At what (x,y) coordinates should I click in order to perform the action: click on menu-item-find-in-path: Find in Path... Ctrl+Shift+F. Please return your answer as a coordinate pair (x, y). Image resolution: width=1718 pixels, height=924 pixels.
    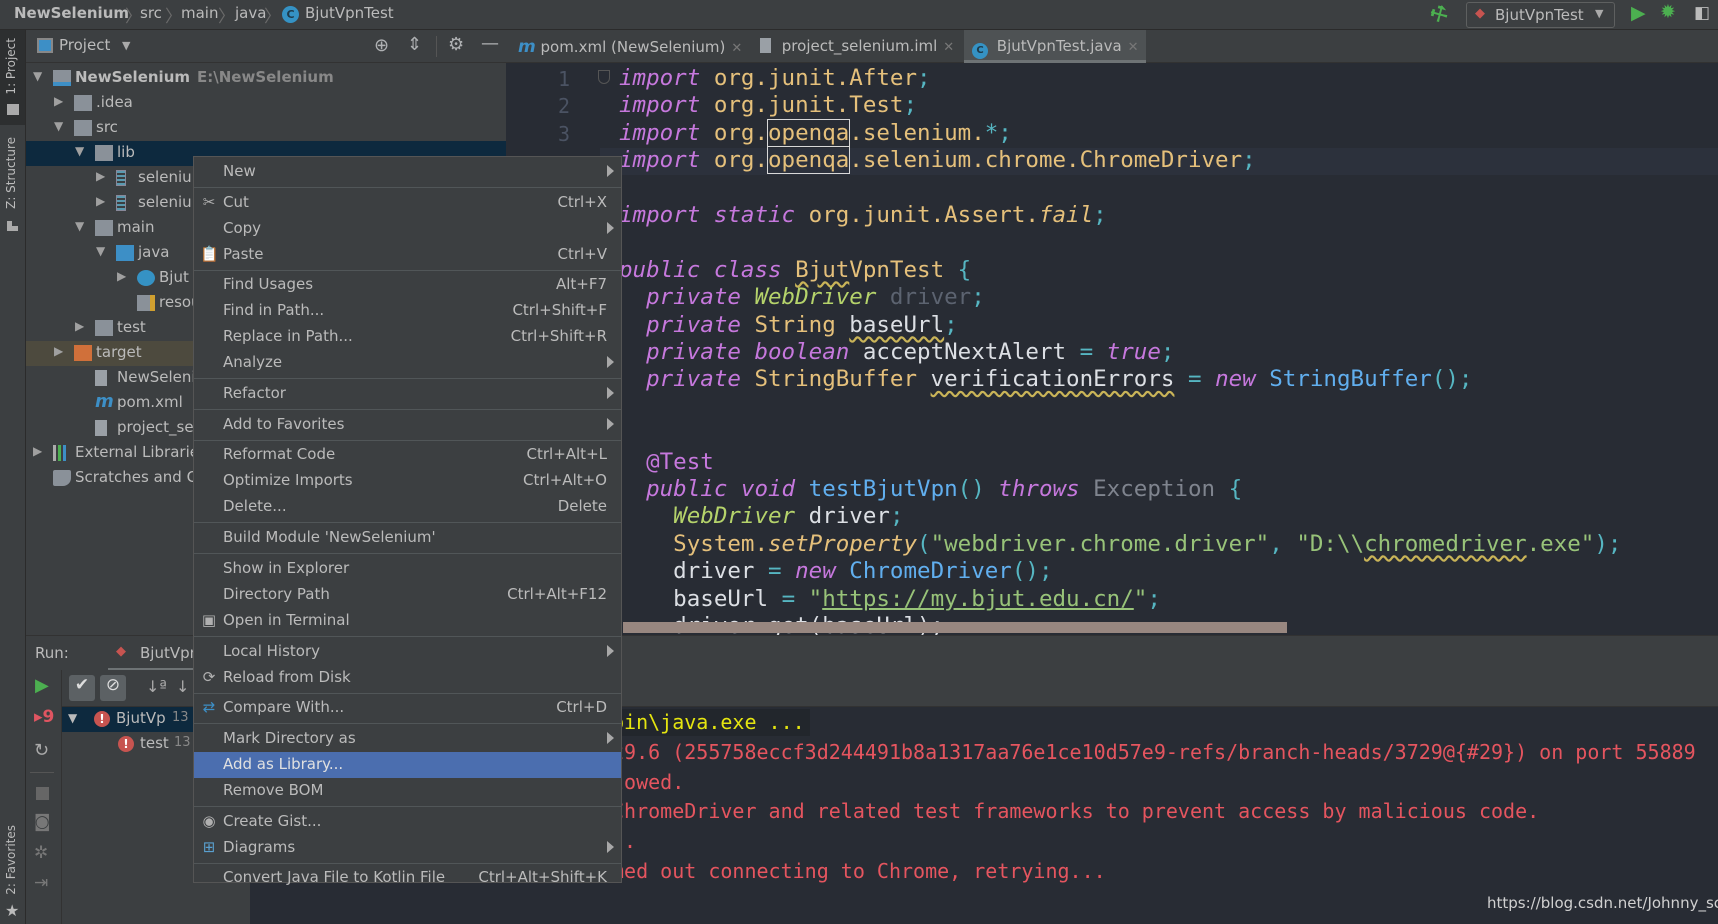
    Looking at the image, I should click on (407, 311).